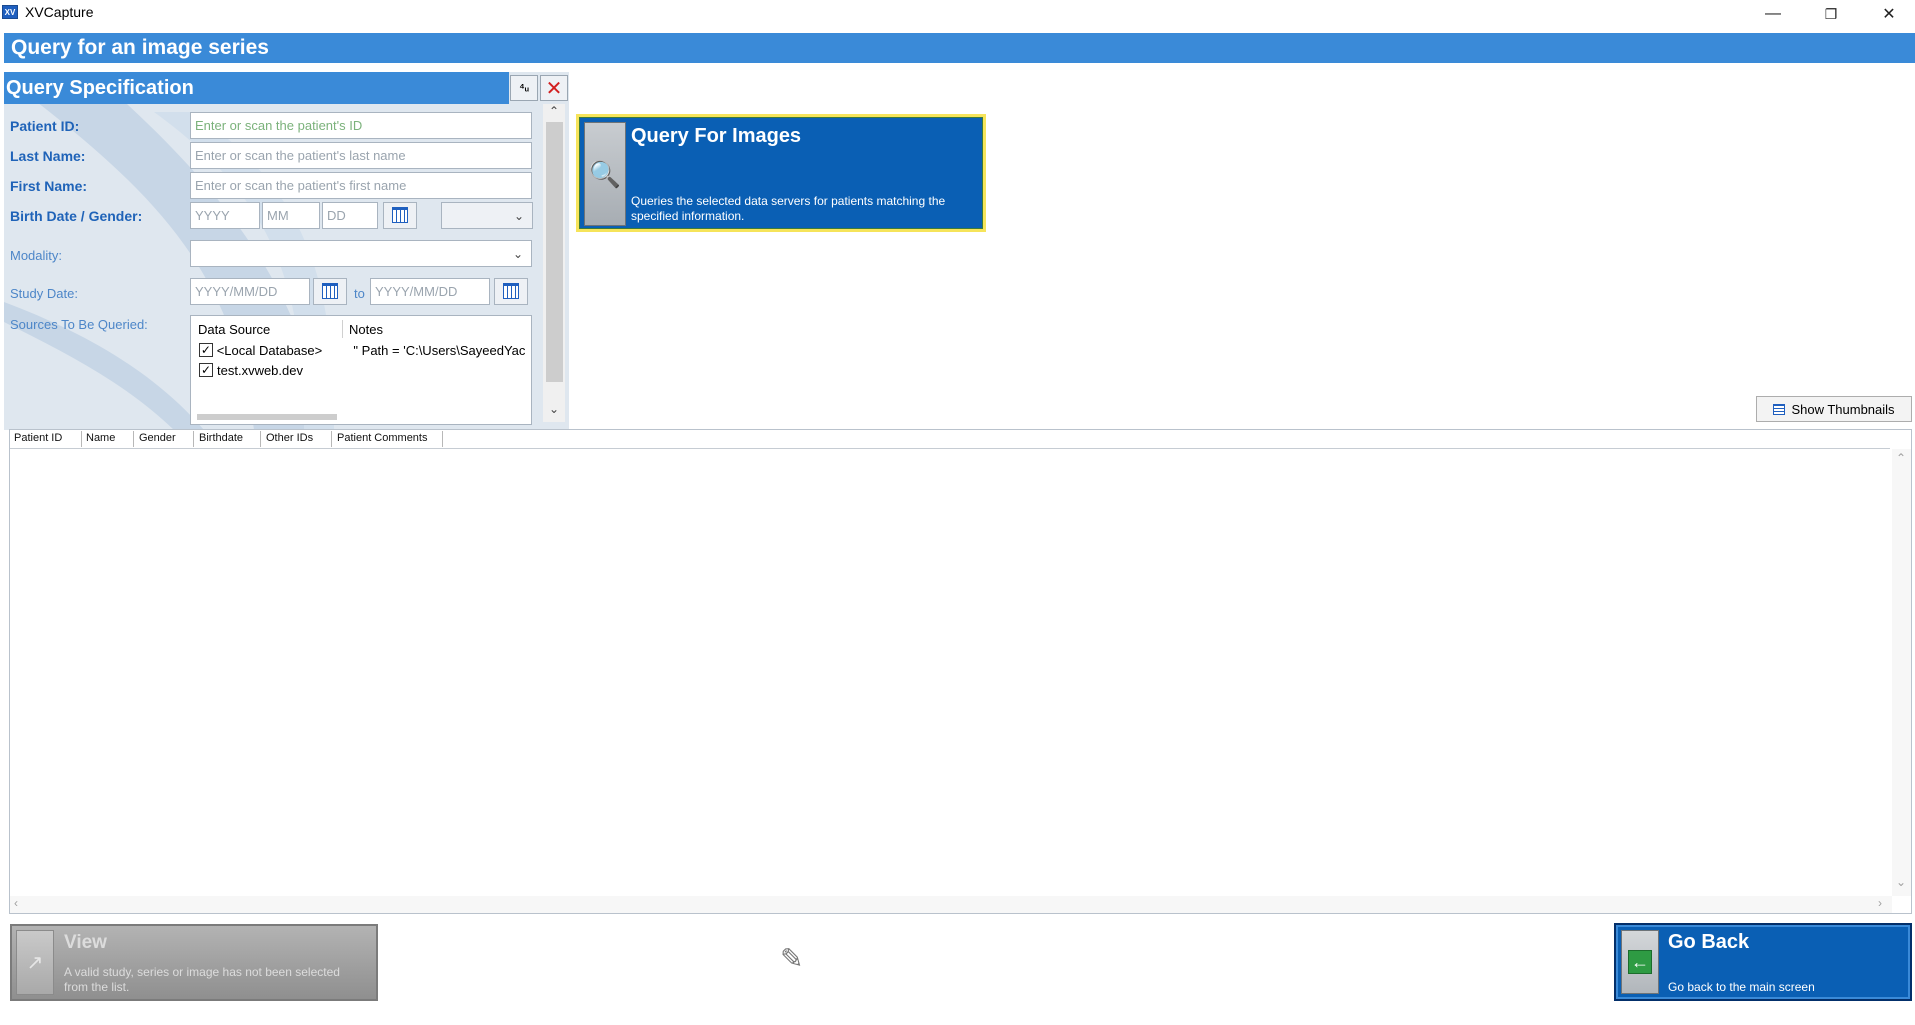 Image resolution: width=1915 pixels, height=1025 pixels. I want to click on go-back-description: Go back to the main screen, so click(1741, 987).